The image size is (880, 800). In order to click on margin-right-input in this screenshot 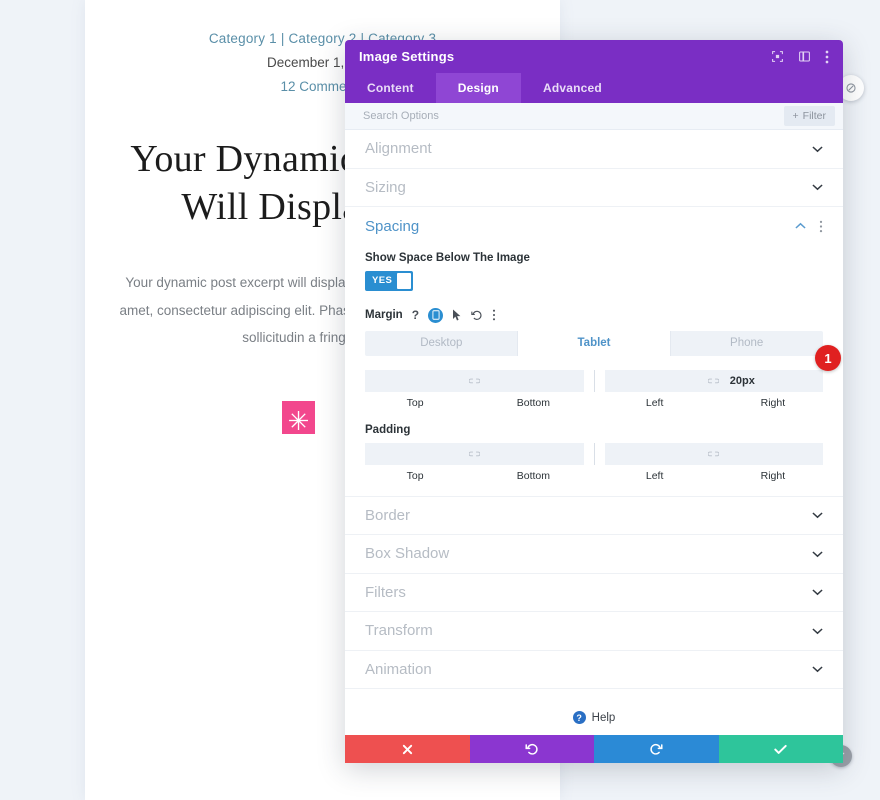, I will do `click(772, 380)`.